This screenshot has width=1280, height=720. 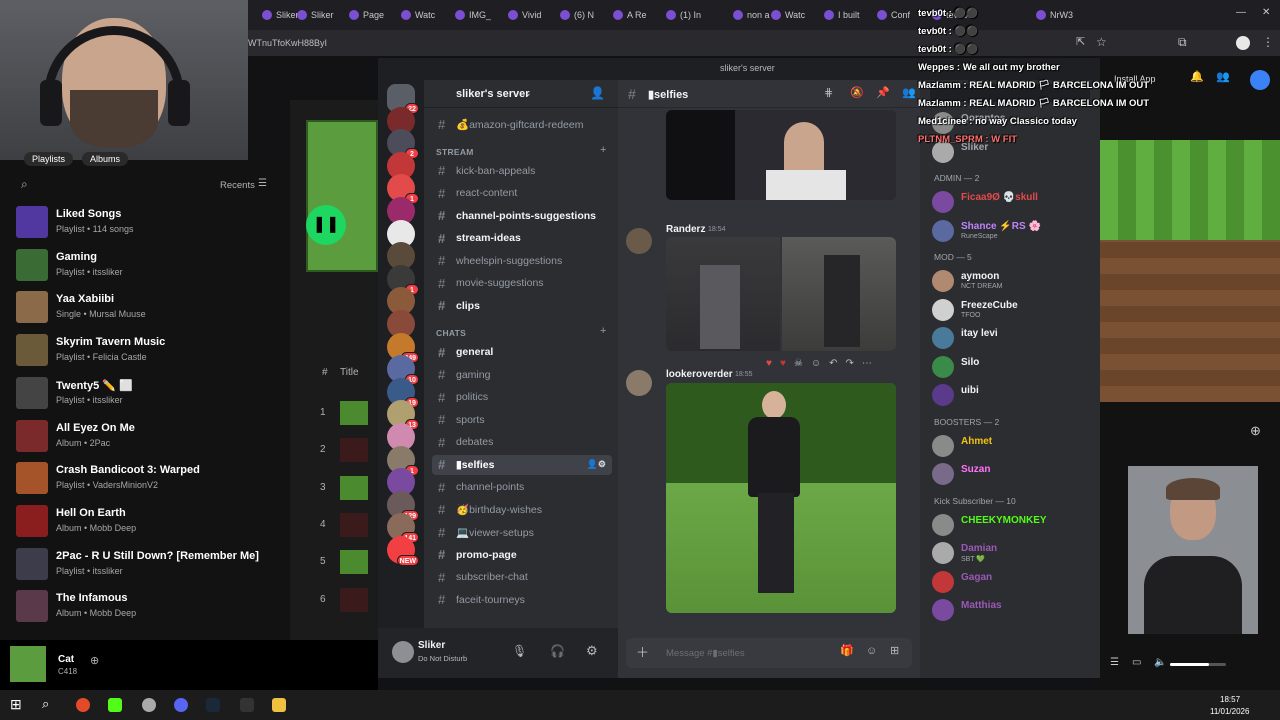 I want to click on browser-tab: Vivid, so click(x=524, y=15).